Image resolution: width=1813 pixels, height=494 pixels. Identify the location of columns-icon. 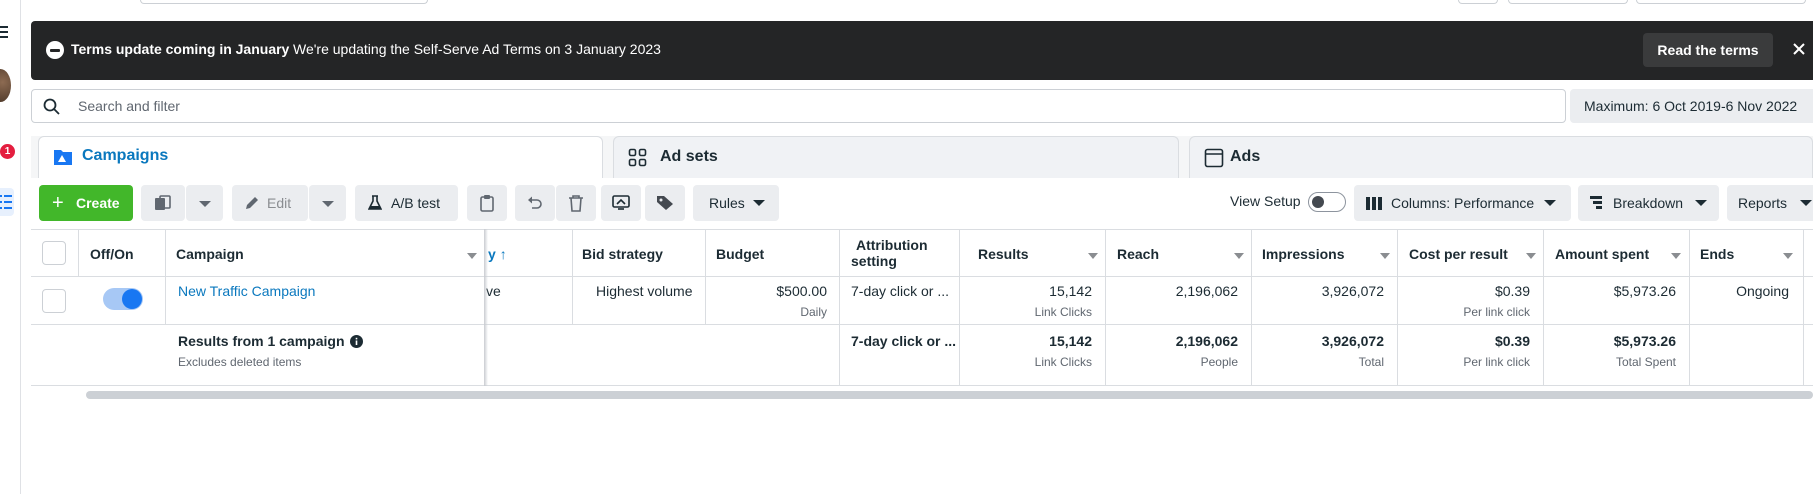
(1374, 203).